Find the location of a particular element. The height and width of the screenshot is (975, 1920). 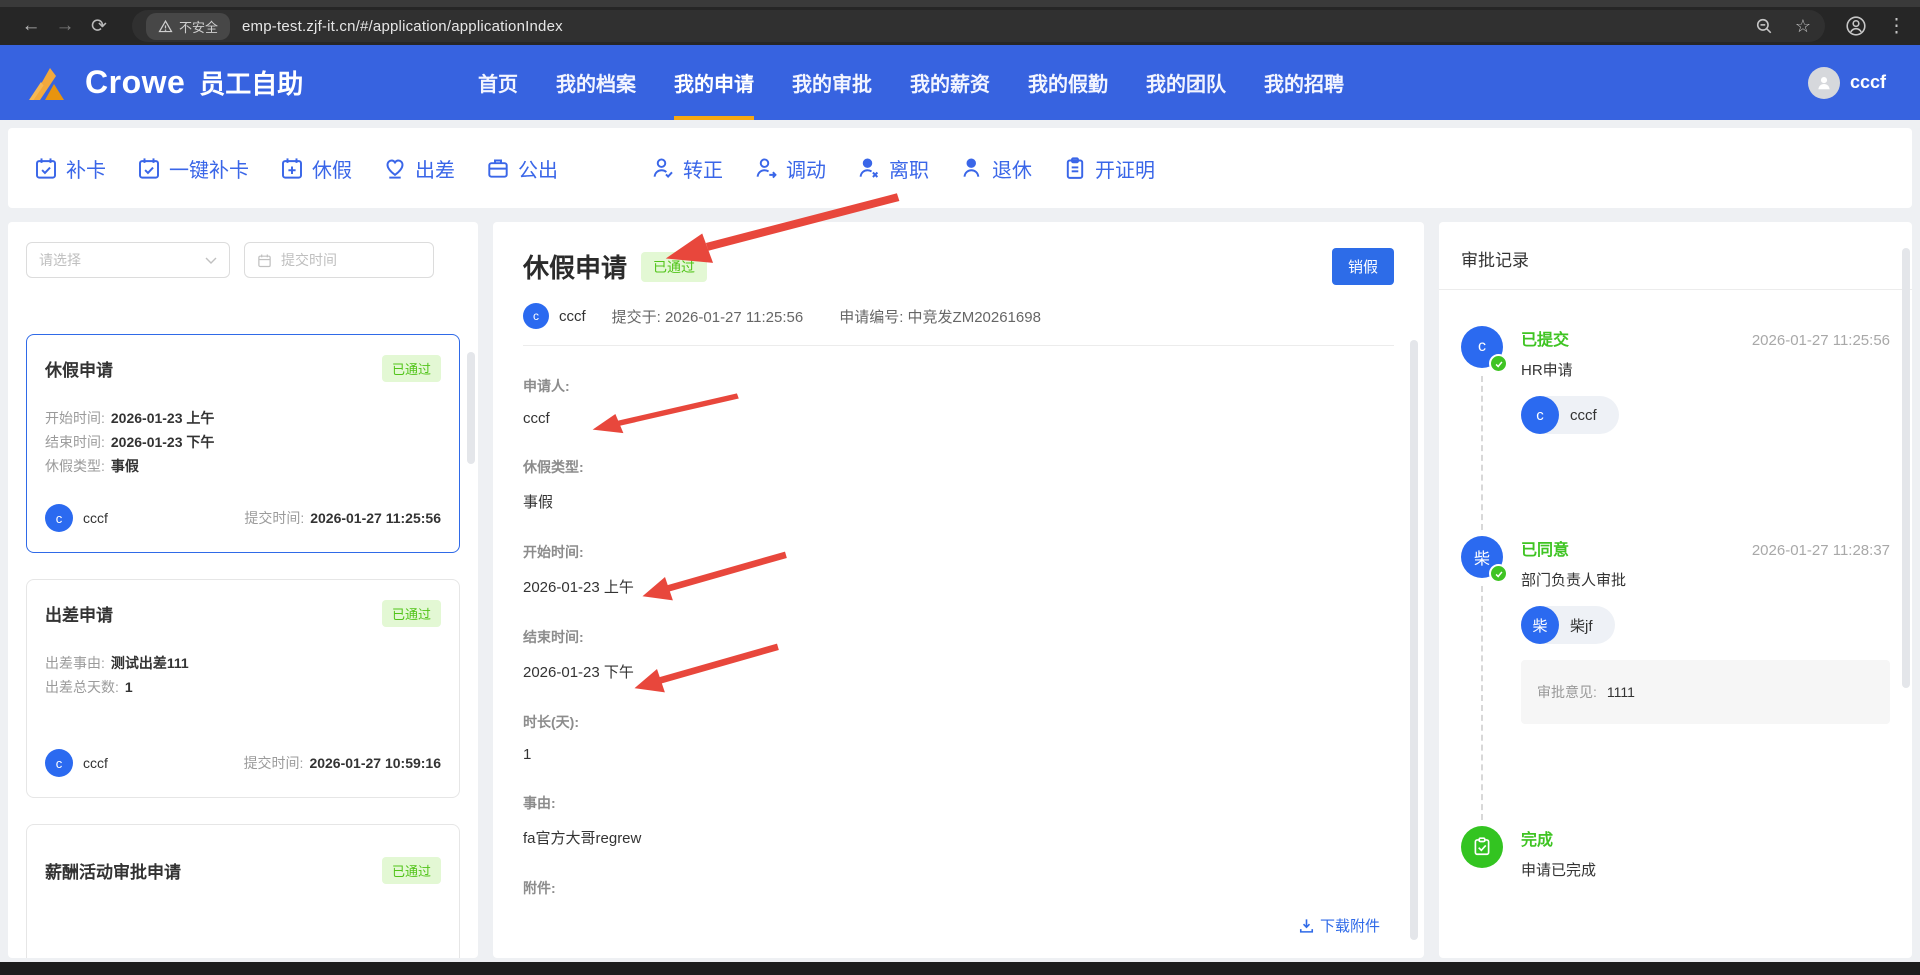

timeline-step-finished: 完成 申请已完成 is located at coordinates (1675, 853).